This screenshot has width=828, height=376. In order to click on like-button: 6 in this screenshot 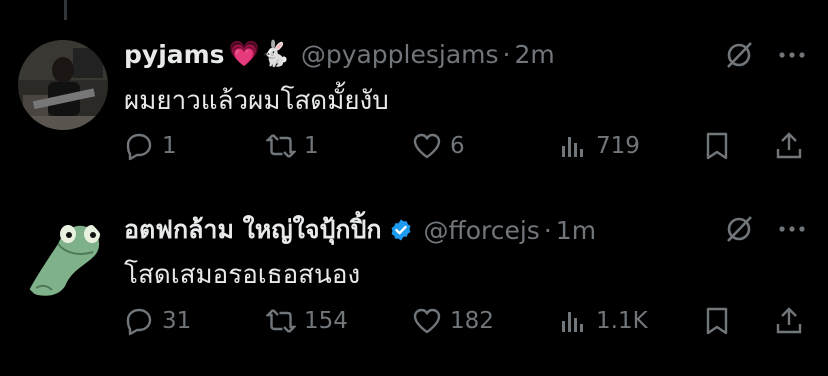, I will do `click(438, 146)`.